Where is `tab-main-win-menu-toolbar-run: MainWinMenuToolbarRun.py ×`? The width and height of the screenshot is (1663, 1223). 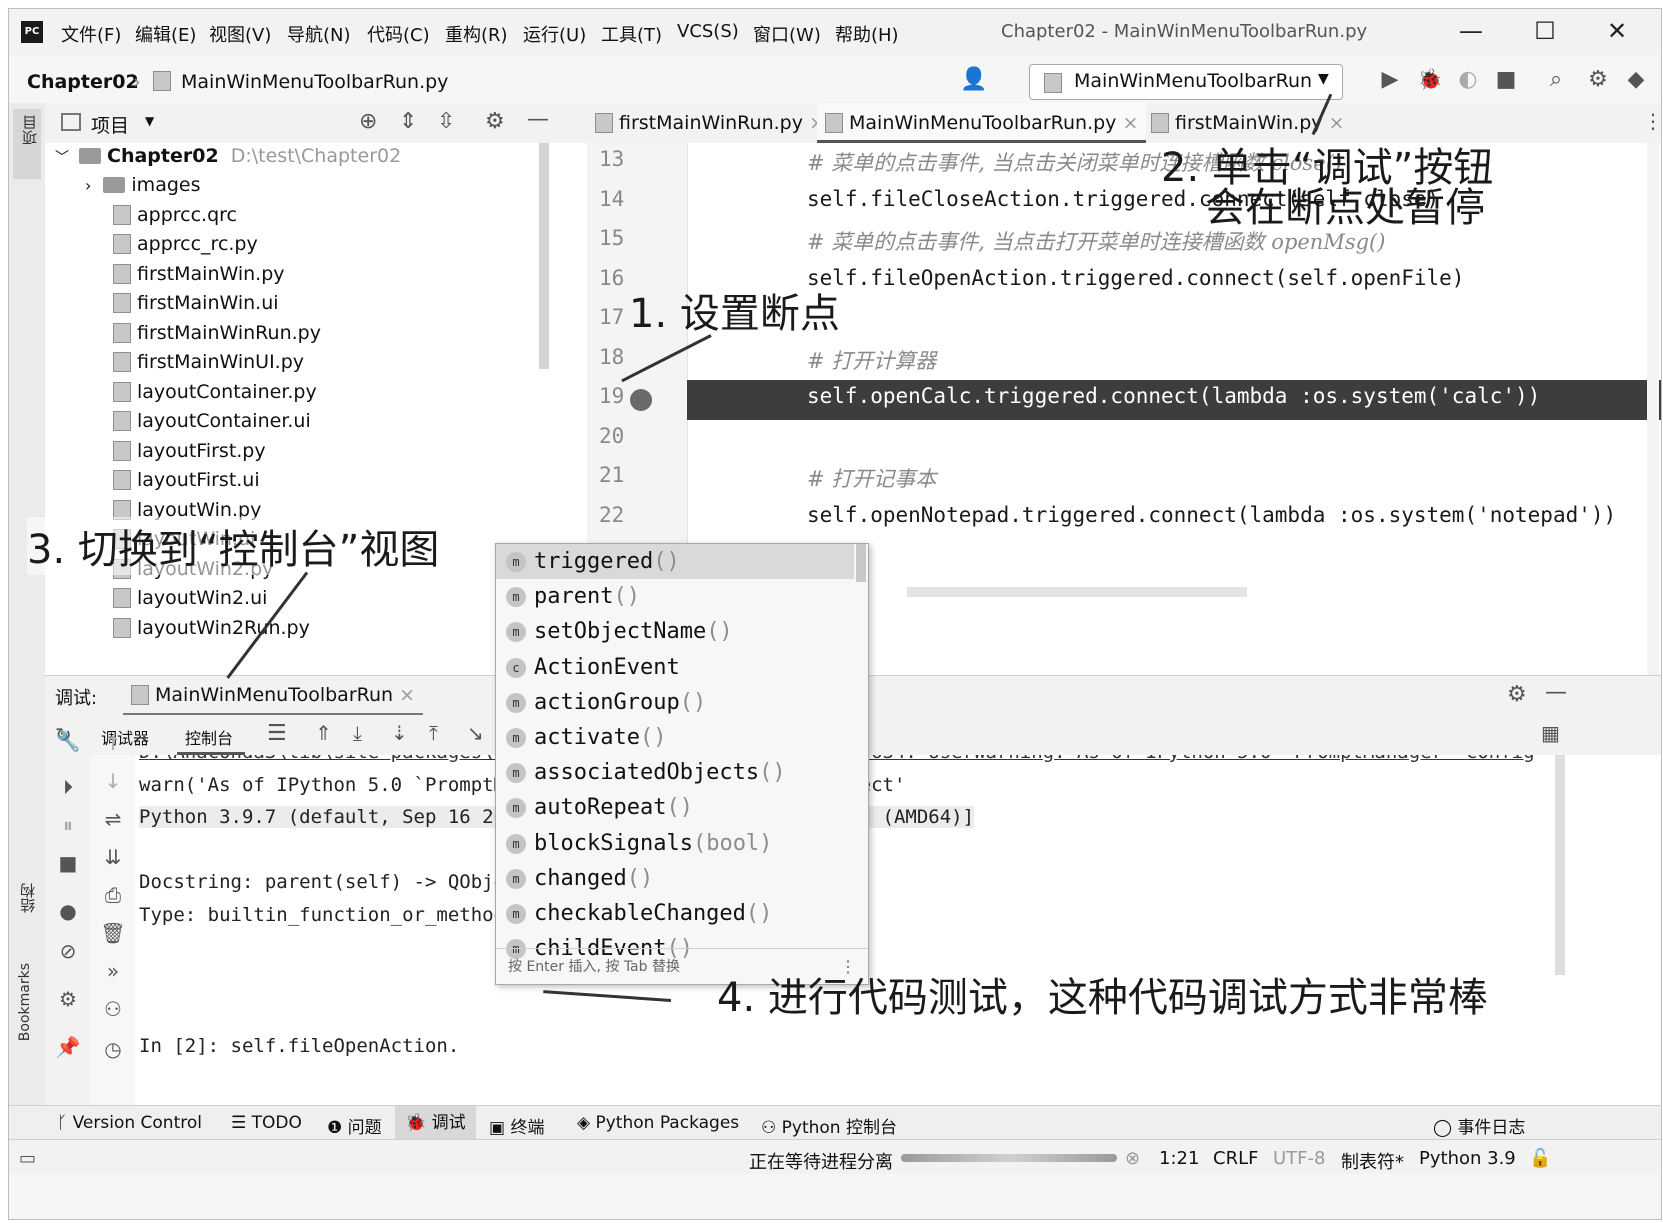
tab-main-win-menu-toolbar-run: MainWinMenuToolbarRun.py × is located at coordinates (982, 123).